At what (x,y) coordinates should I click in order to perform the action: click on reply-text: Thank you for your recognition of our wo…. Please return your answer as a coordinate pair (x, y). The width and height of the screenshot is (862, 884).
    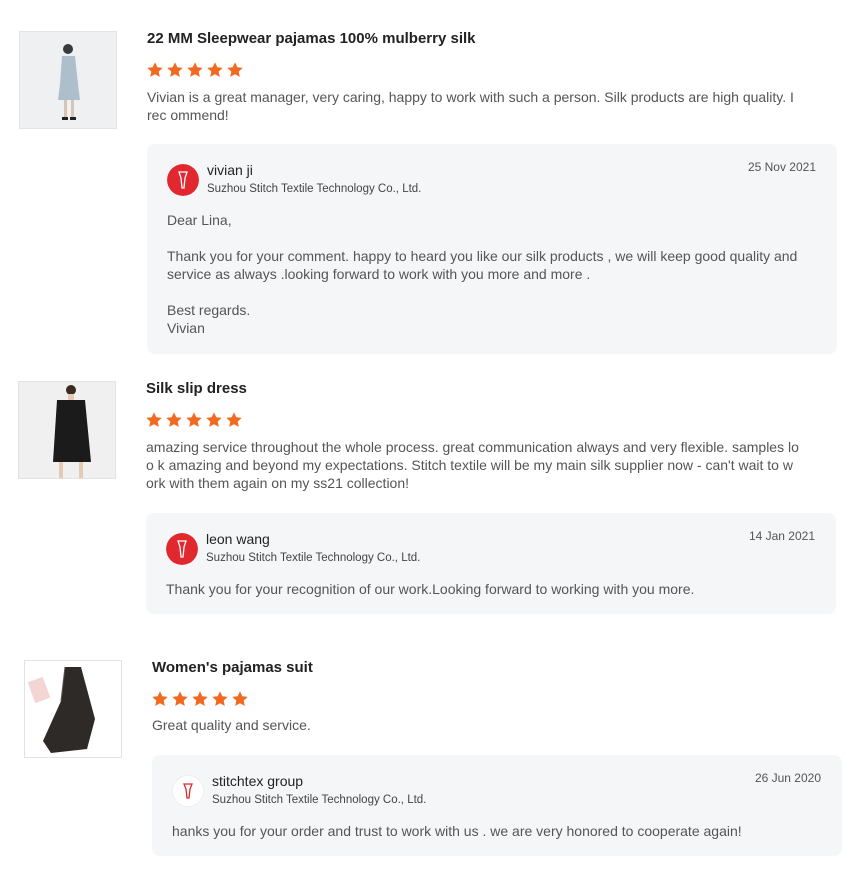
    Looking at the image, I should click on (430, 589).